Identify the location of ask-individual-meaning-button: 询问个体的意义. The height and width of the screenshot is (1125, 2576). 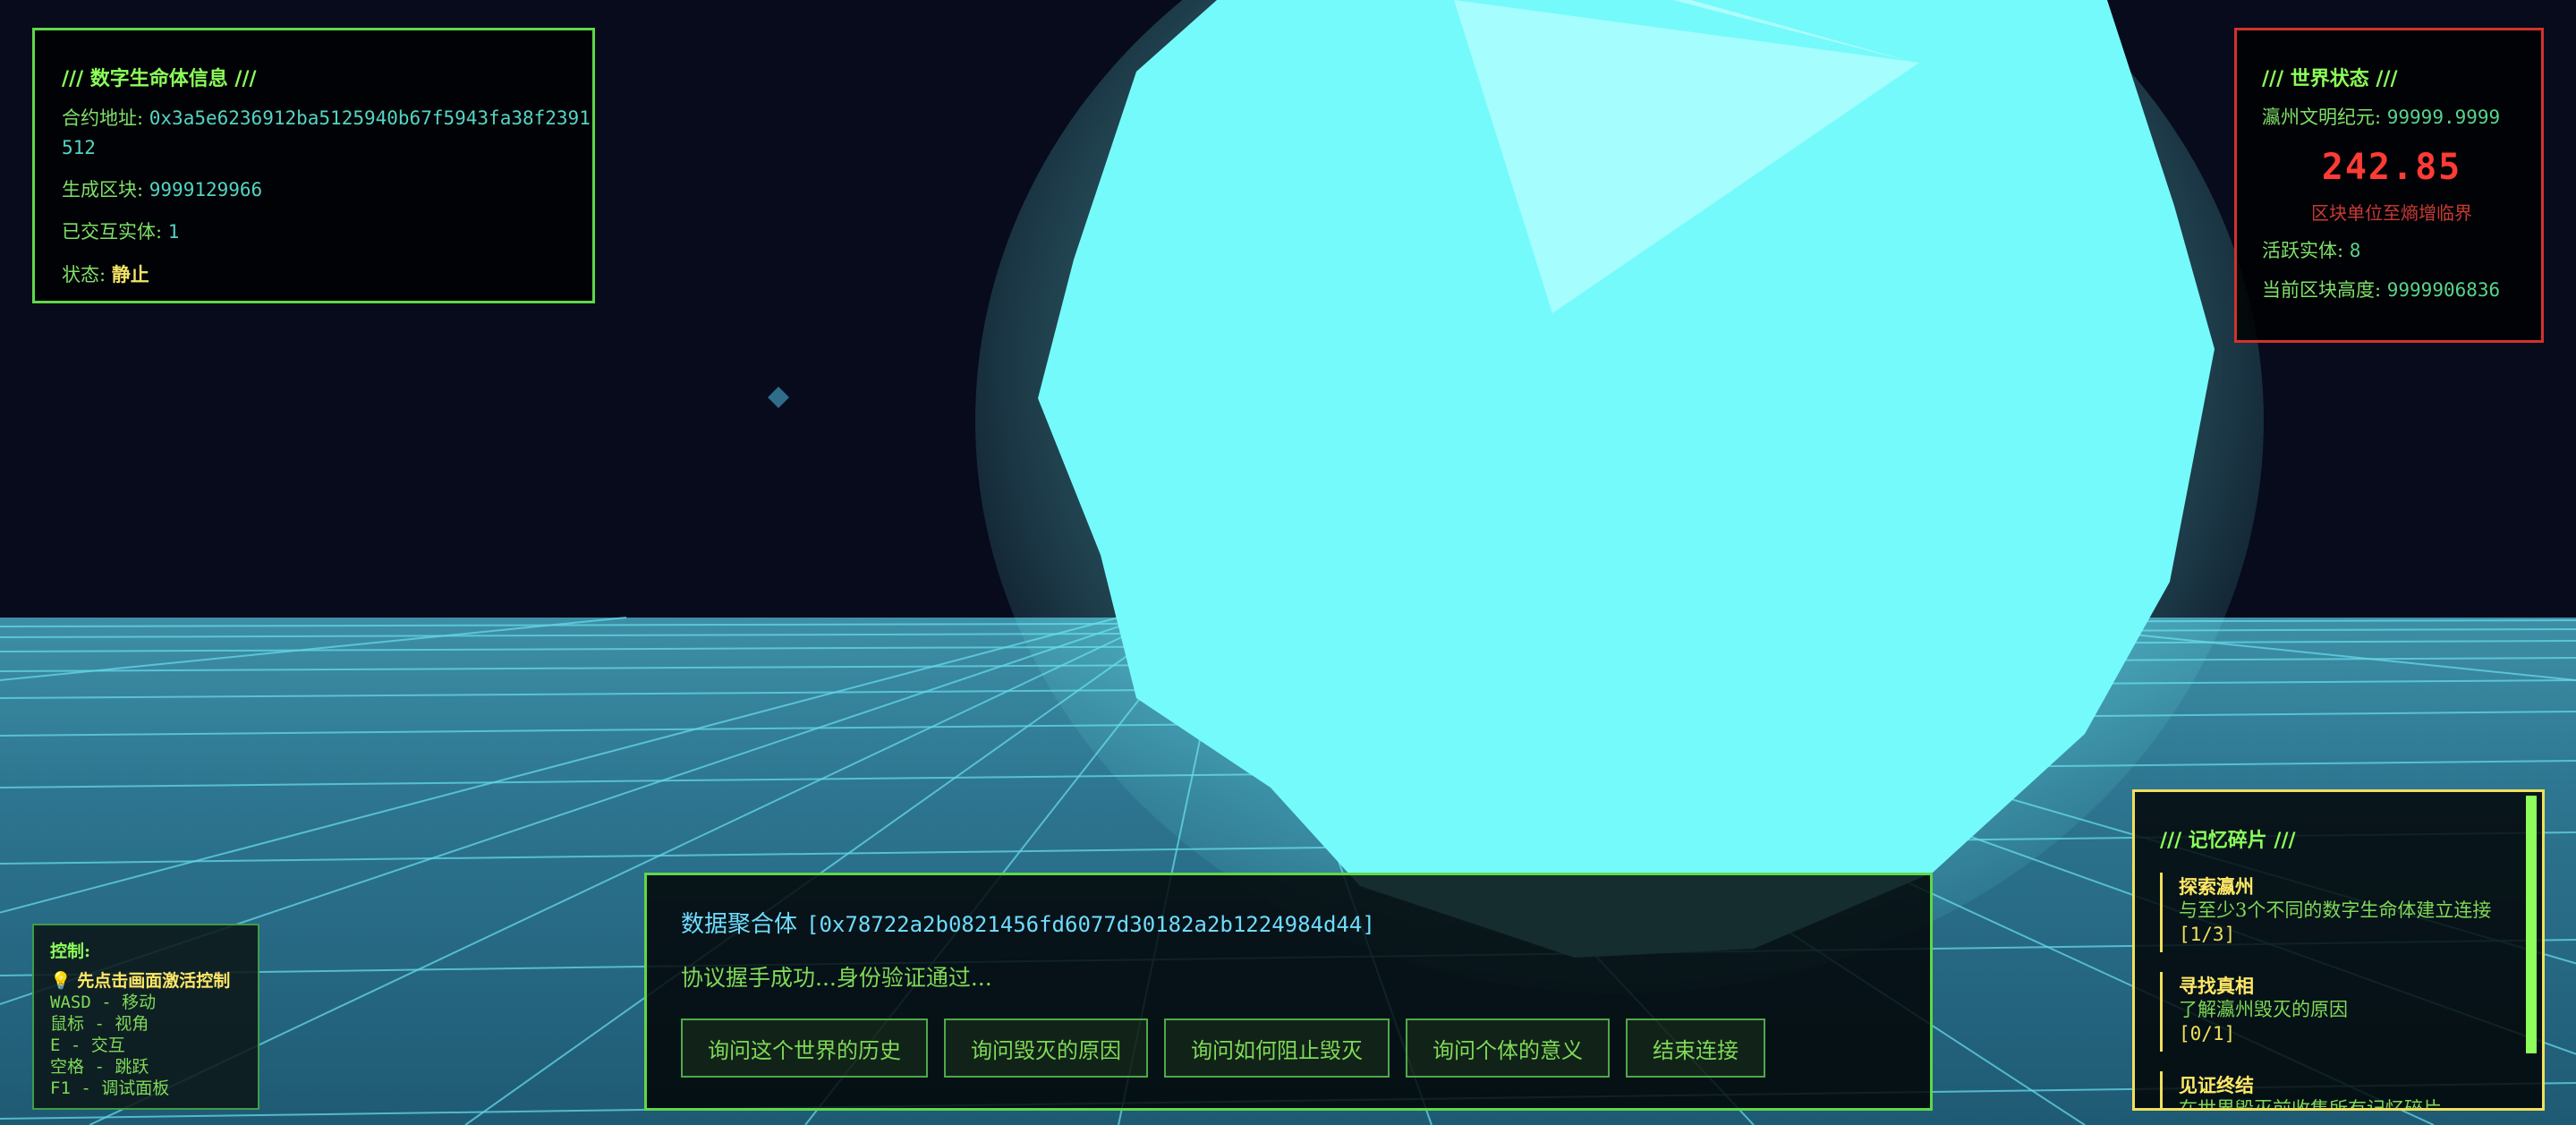
(1508, 1048).